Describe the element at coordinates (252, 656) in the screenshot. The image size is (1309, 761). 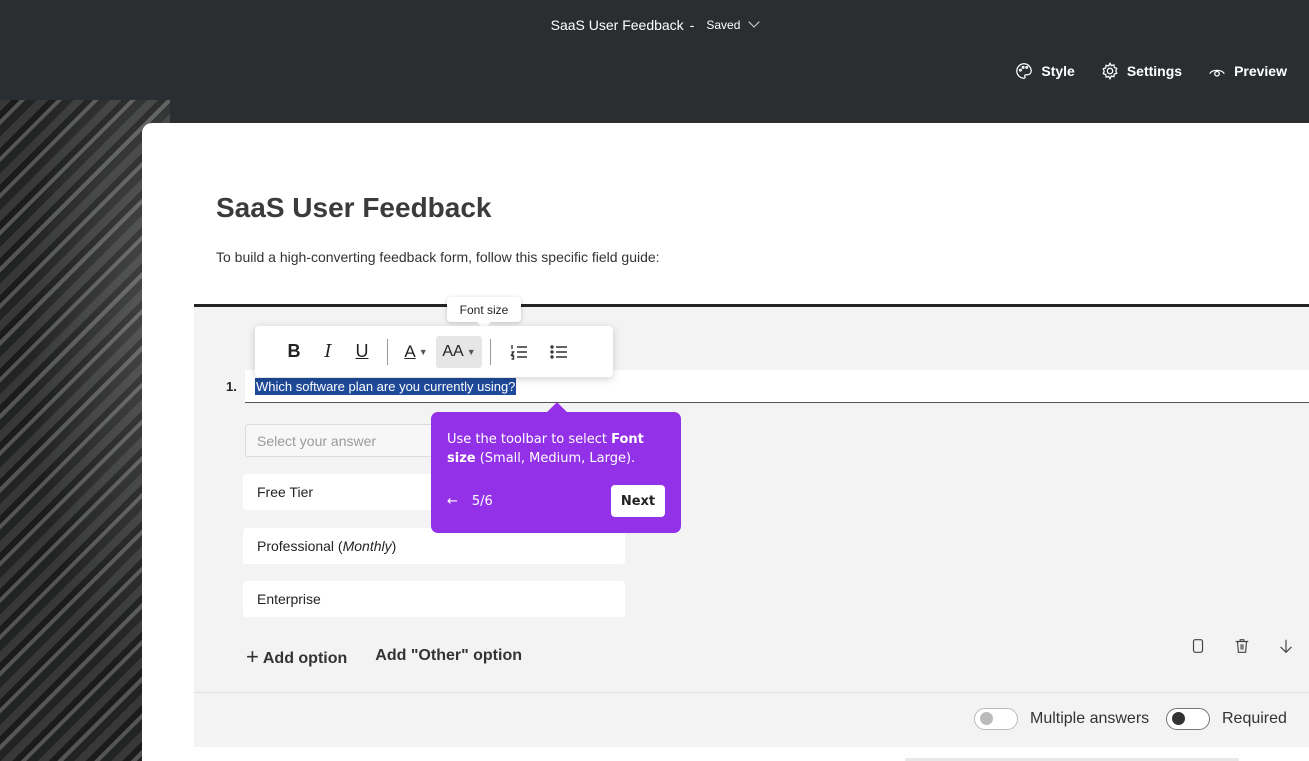
I see `plus-icon: +` at that location.